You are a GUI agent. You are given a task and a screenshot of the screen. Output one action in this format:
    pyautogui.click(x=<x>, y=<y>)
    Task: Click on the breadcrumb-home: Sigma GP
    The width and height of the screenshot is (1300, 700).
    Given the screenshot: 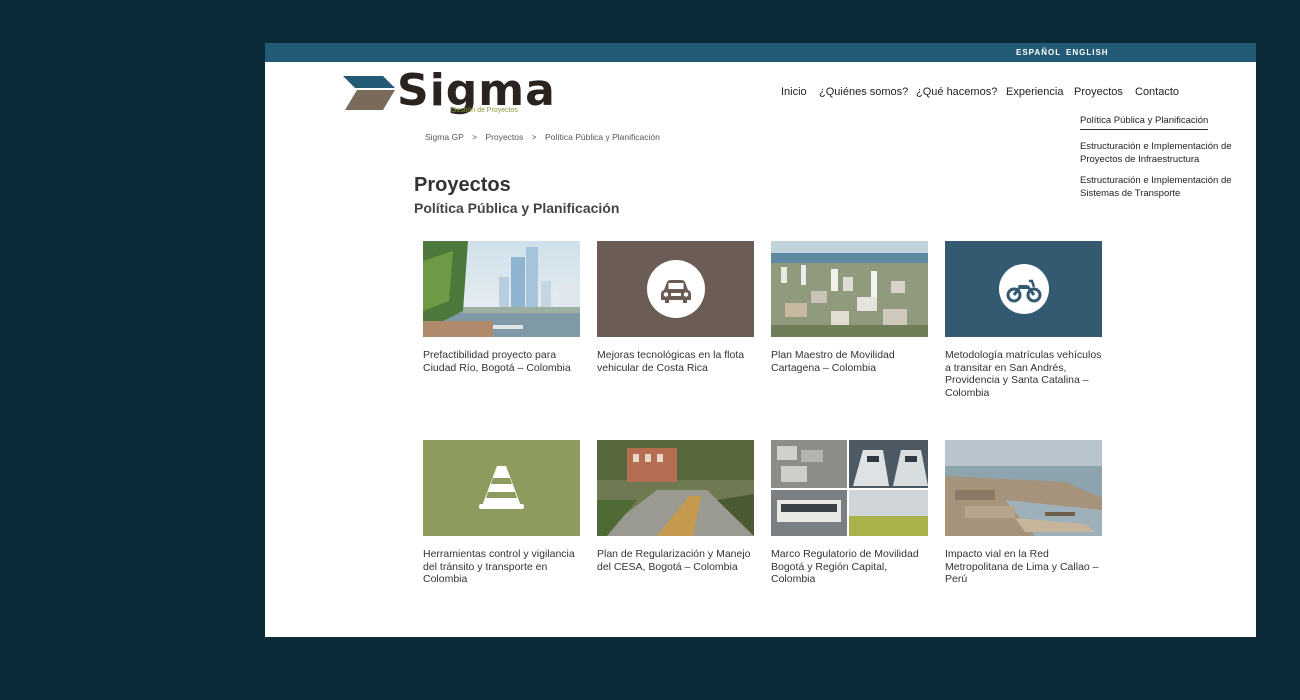 What is the action you would take?
    pyautogui.click(x=444, y=137)
    